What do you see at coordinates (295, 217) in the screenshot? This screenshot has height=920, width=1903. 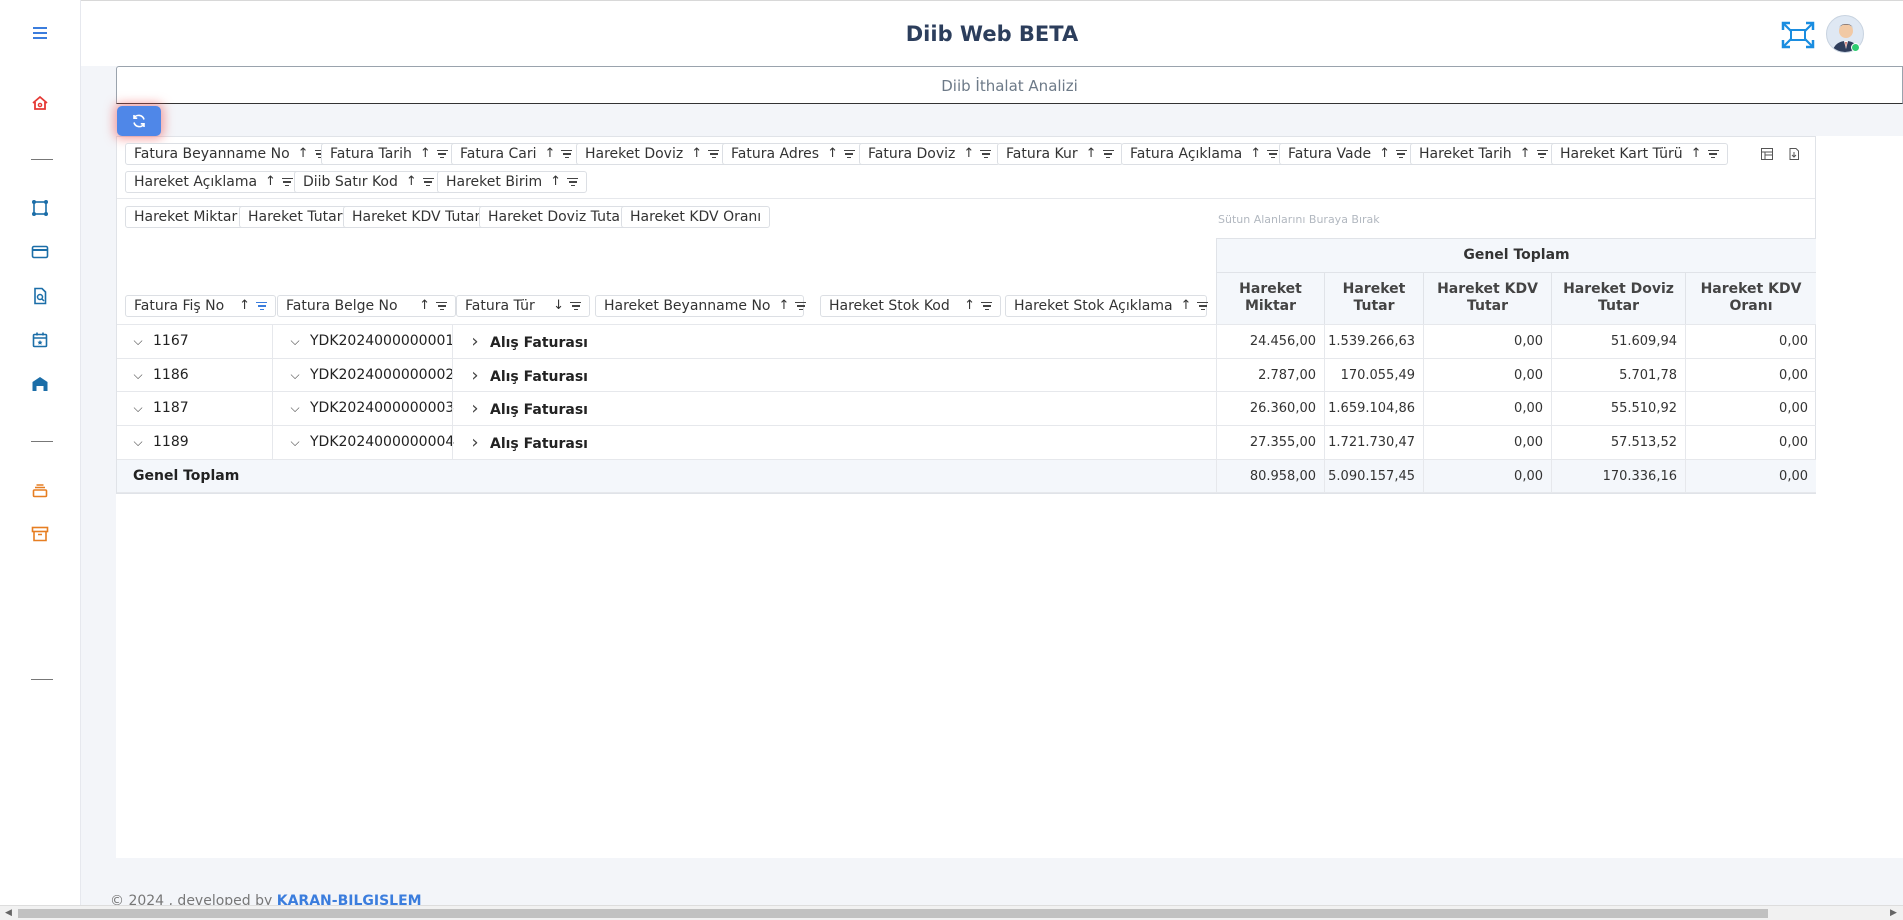 I see `data-field-chip: Hareket Tutar` at bounding box center [295, 217].